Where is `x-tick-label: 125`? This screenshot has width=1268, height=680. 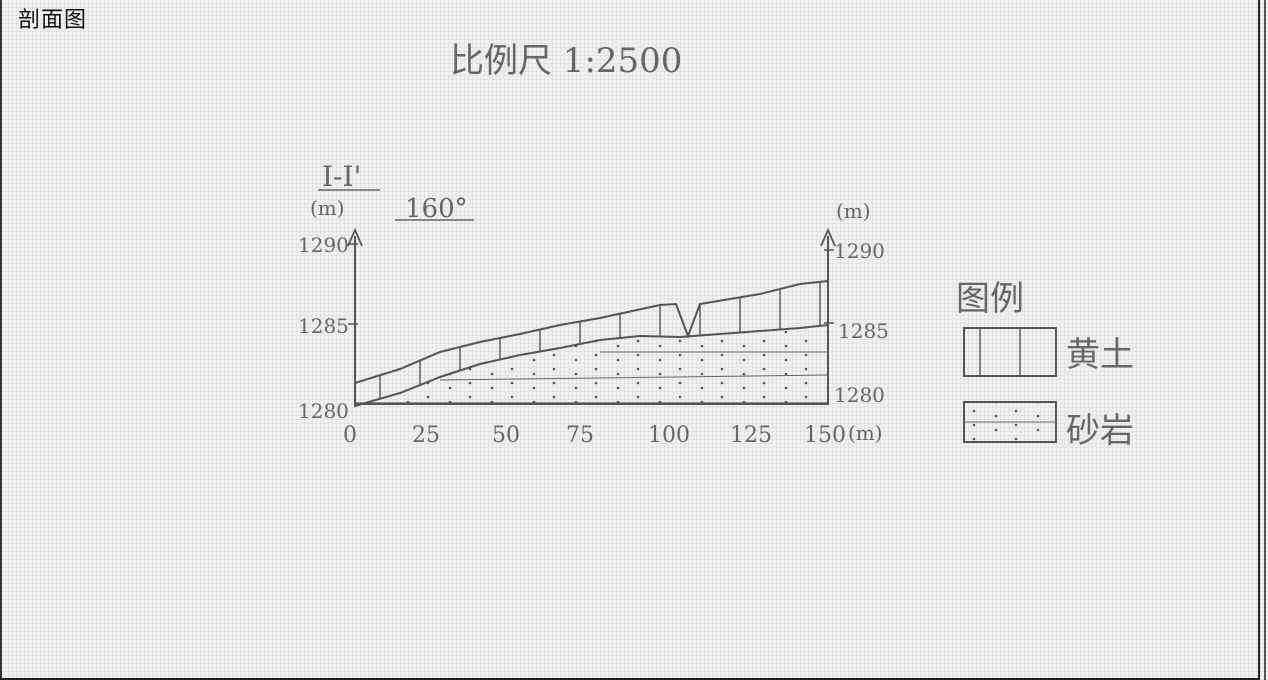
x-tick-label: 125 is located at coordinates (751, 435).